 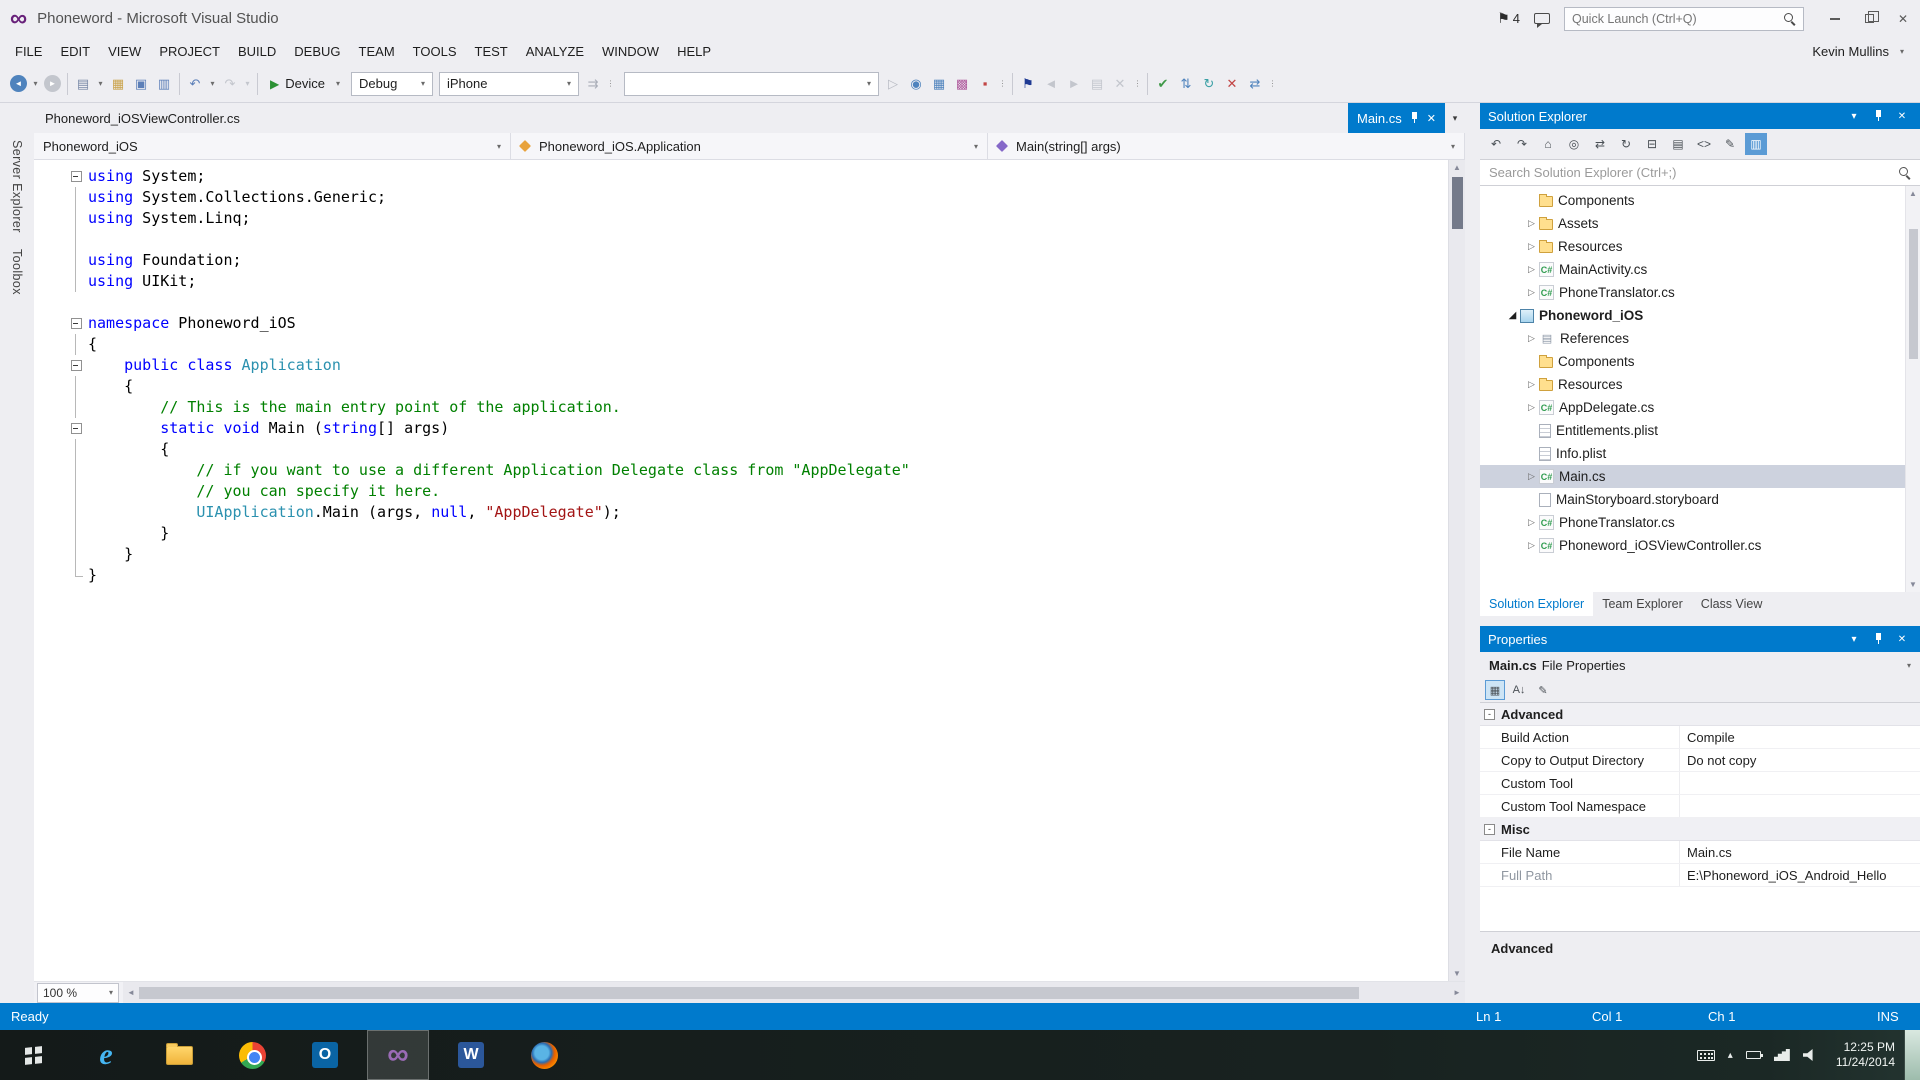 What do you see at coordinates (1097, 84) in the screenshot?
I see `bookmark-folder-icon: ▤` at bounding box center [1097, 84].